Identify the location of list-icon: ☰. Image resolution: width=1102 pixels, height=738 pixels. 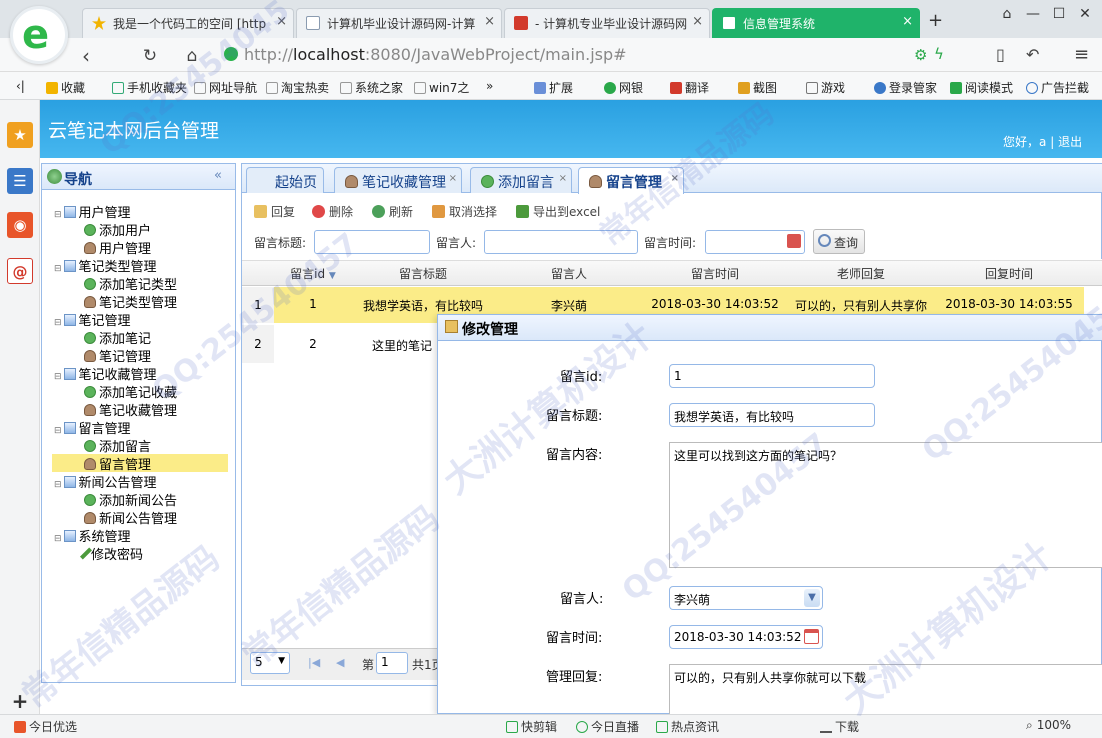
(20, 181).